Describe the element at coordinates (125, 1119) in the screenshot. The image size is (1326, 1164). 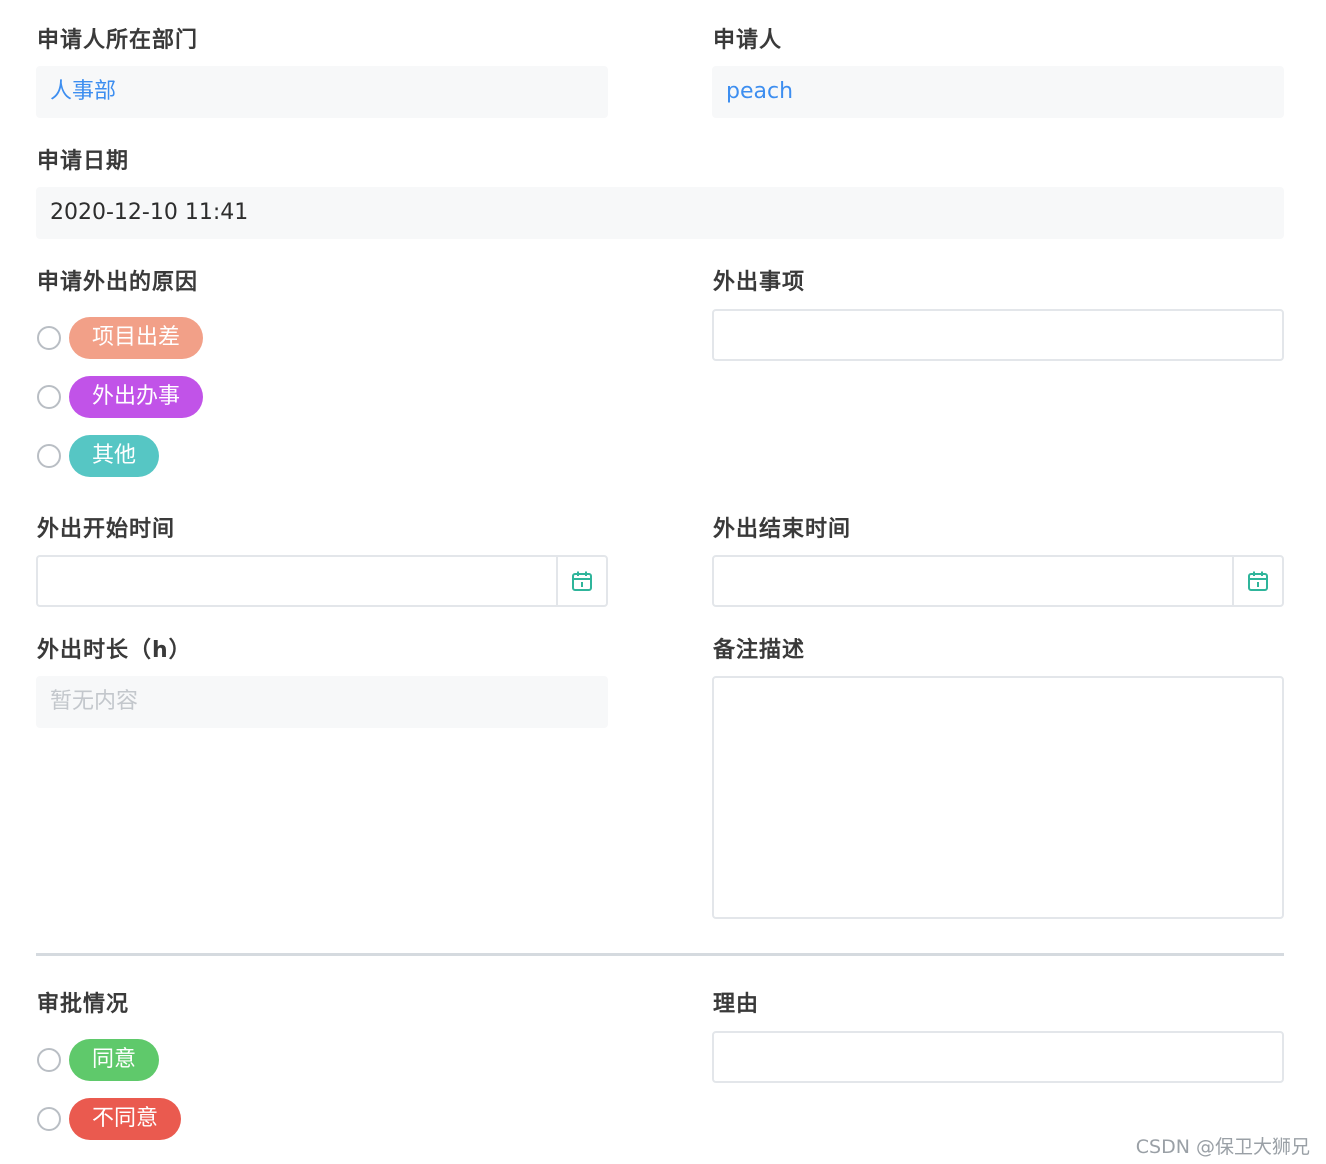
I see `approval-tag: 不同意` at that location.